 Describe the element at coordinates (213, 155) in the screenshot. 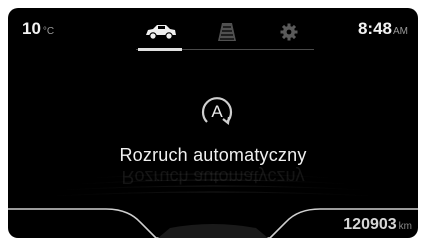

I see `status-message: Rozruch automatyczny` at that location.